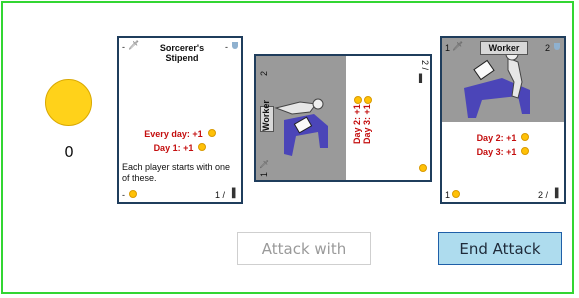  What do you see at coordinates (226, 47) in the screenshot?
I see `card-defense-value: -` at bounding box center [226, 47].